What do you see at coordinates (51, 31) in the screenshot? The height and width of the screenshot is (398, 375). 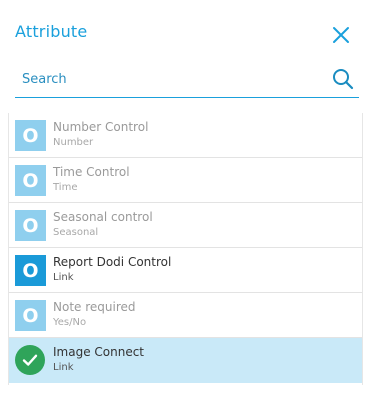 I see `dialog-title: Attribute` at bounding box center [51, 31].